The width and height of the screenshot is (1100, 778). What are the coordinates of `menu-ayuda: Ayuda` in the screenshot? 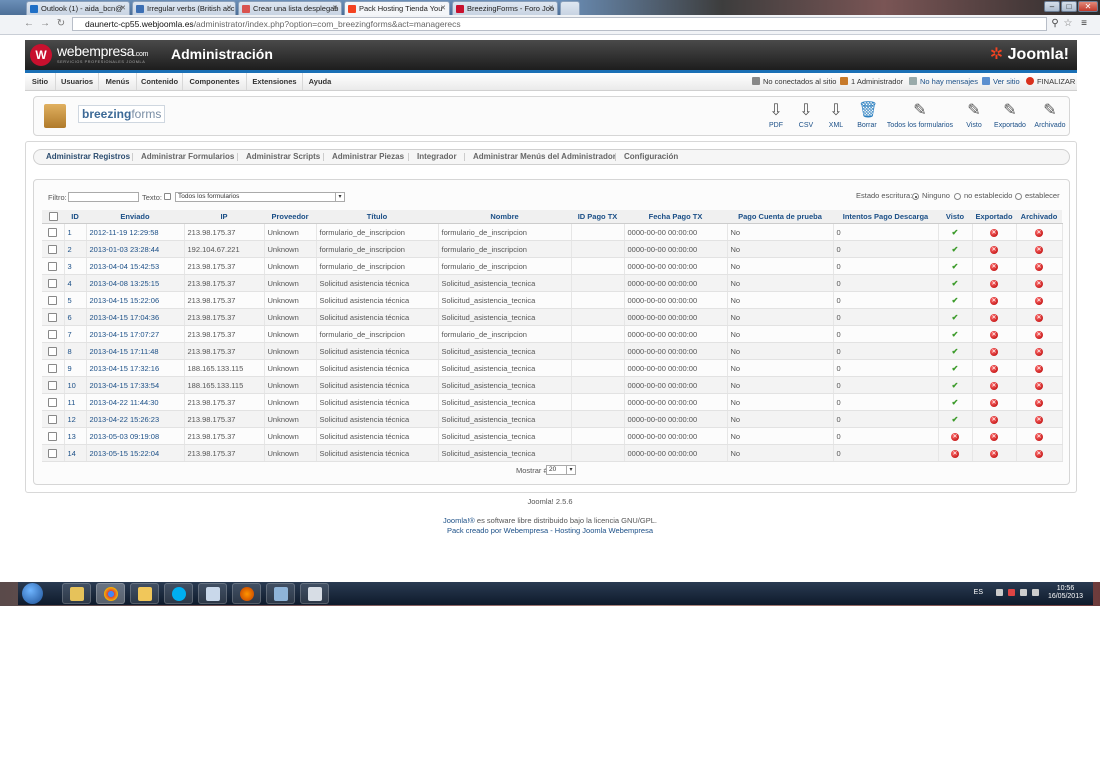 It's located at (320, 81).